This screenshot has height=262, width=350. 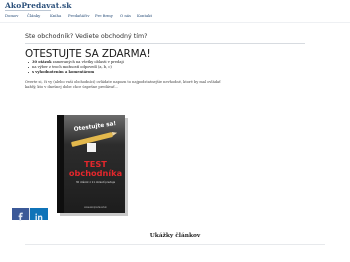 I want to click on site-logo: AkoPredavat.sk, so click(x=38, y=5).